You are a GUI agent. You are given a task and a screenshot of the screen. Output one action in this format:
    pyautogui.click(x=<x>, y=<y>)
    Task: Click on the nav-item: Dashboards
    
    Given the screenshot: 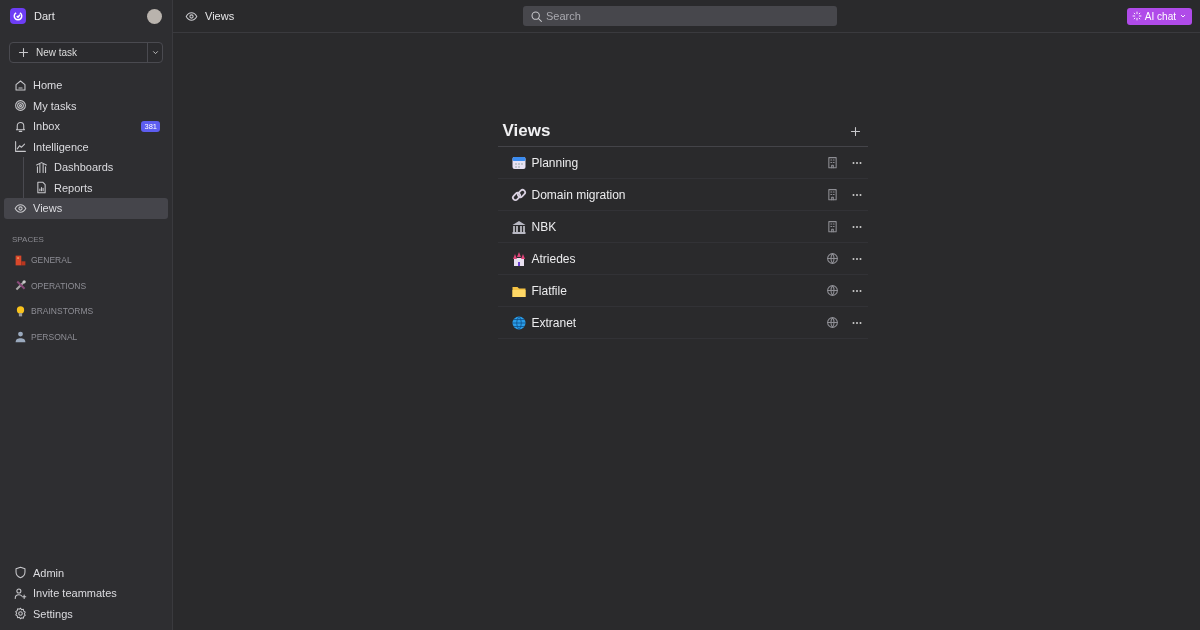 What is the action you would take?
    pyautogui.click(x=99, y=167)
    